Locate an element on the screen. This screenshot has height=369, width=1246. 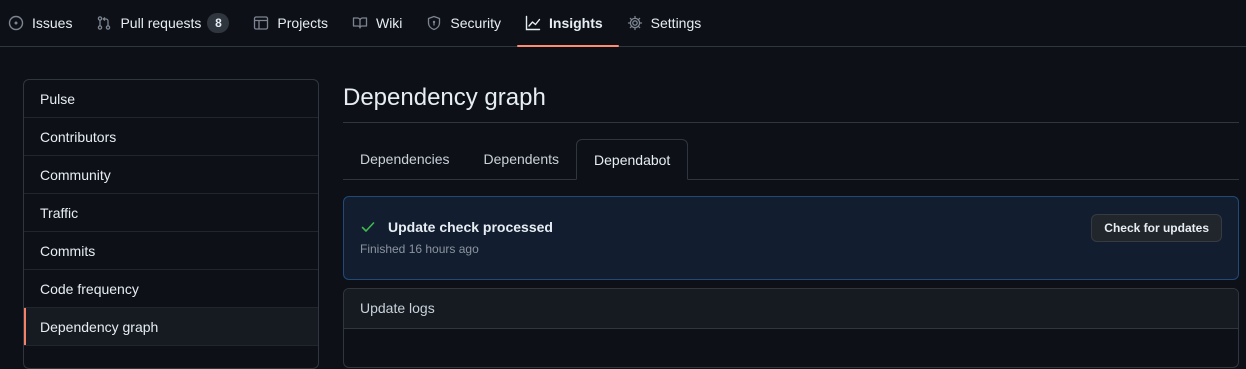
nav-label: Projects is located at coordinates (302, 23).